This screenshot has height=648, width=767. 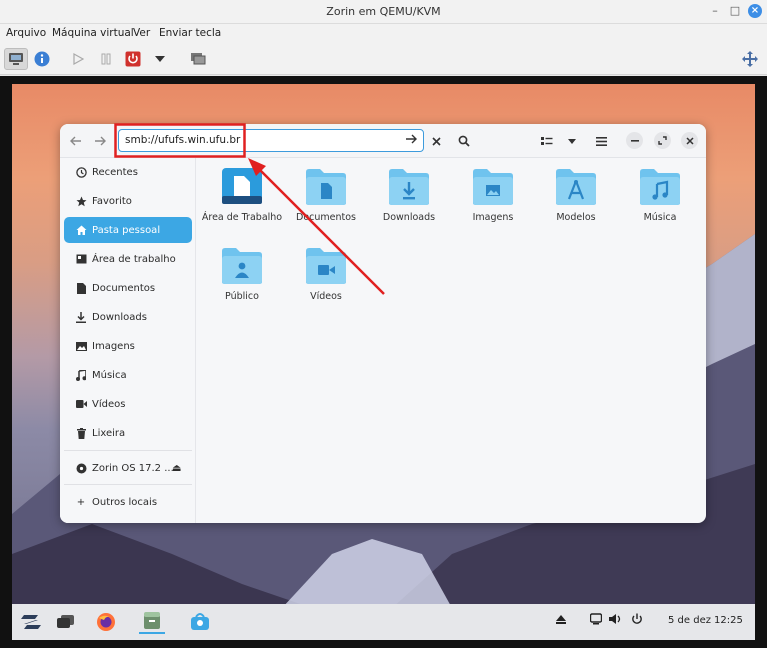 I want to click on sidebar-item-recentes: Recentes, so click(x=128, y=172).